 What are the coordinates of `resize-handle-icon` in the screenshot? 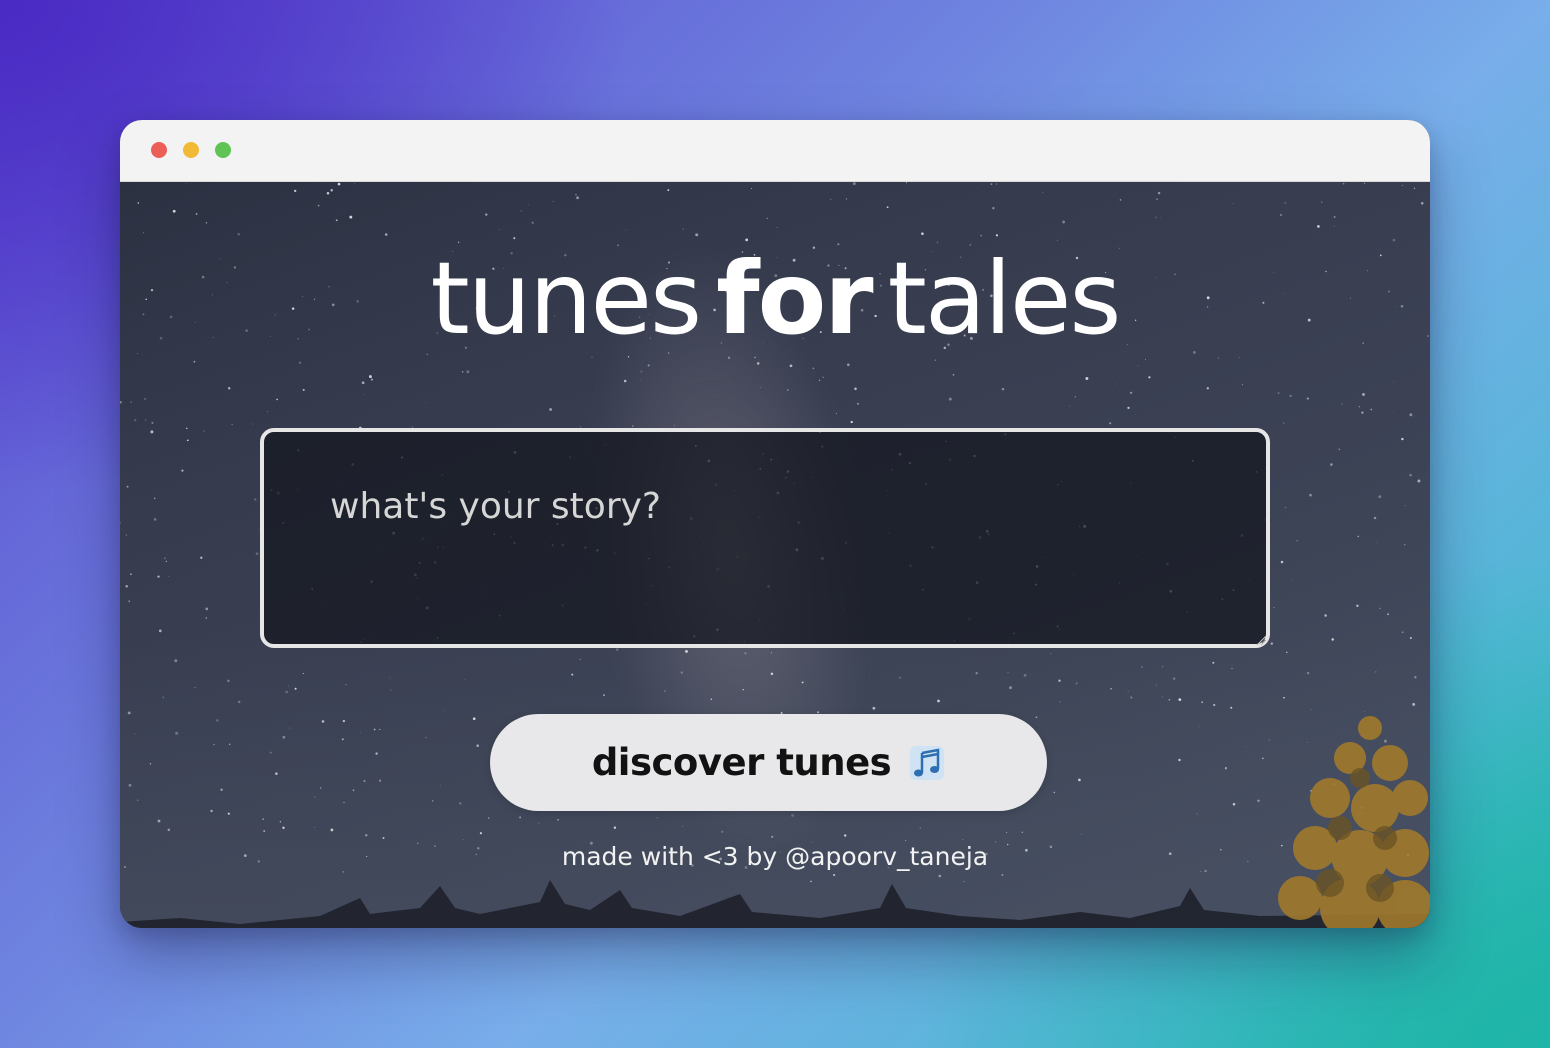 It's located at (1261, 640).